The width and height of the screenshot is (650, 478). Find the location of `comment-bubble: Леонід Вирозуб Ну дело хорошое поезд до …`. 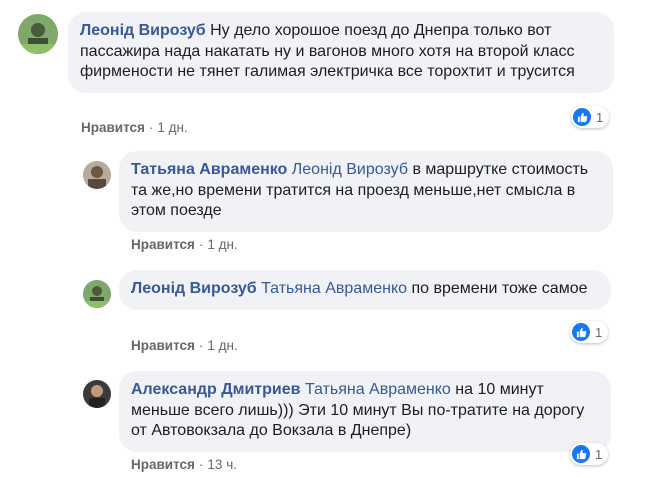

comment-bubble: Леонід Вирозуб Ну дело хорошое поезд до … is located at coordinates (341, 52).